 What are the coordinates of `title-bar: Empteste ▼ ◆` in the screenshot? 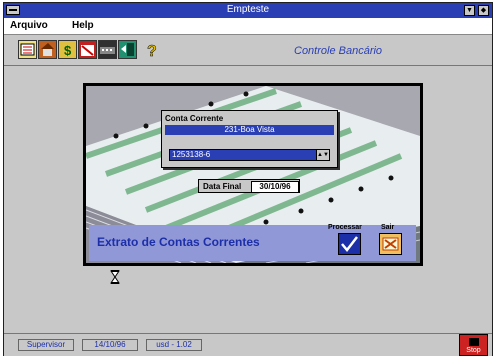 It's located at (248, 10).